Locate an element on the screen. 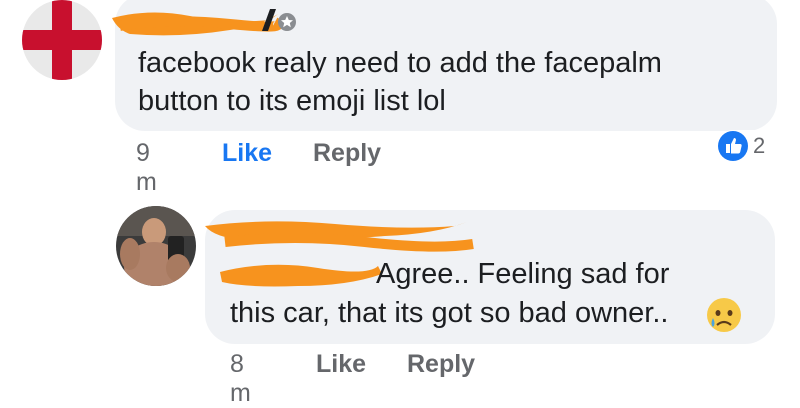  comment-time: 9 m is located at coordinates (146, 168).